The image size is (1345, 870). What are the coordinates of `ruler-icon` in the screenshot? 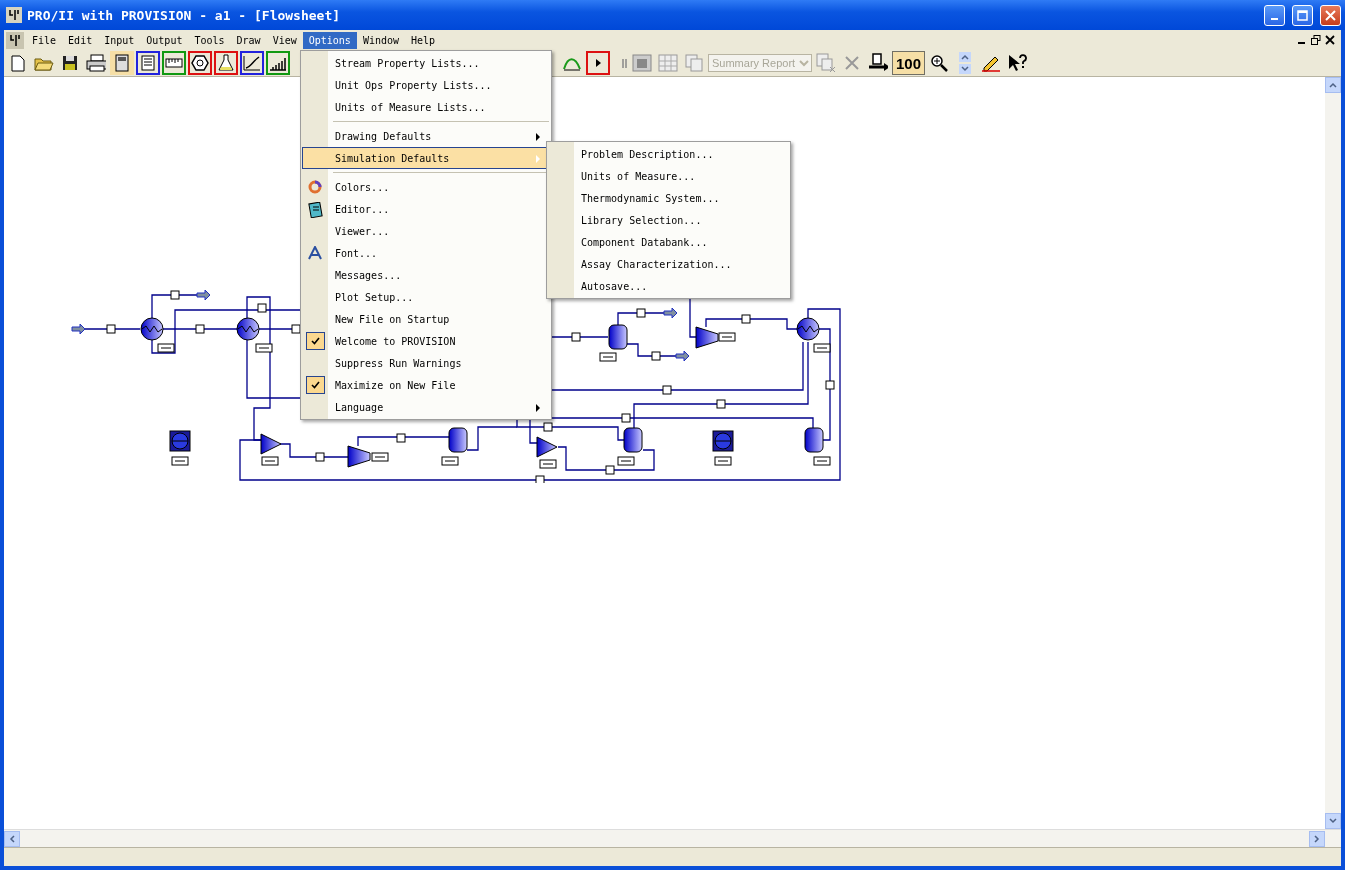 It's located at (174, 63).